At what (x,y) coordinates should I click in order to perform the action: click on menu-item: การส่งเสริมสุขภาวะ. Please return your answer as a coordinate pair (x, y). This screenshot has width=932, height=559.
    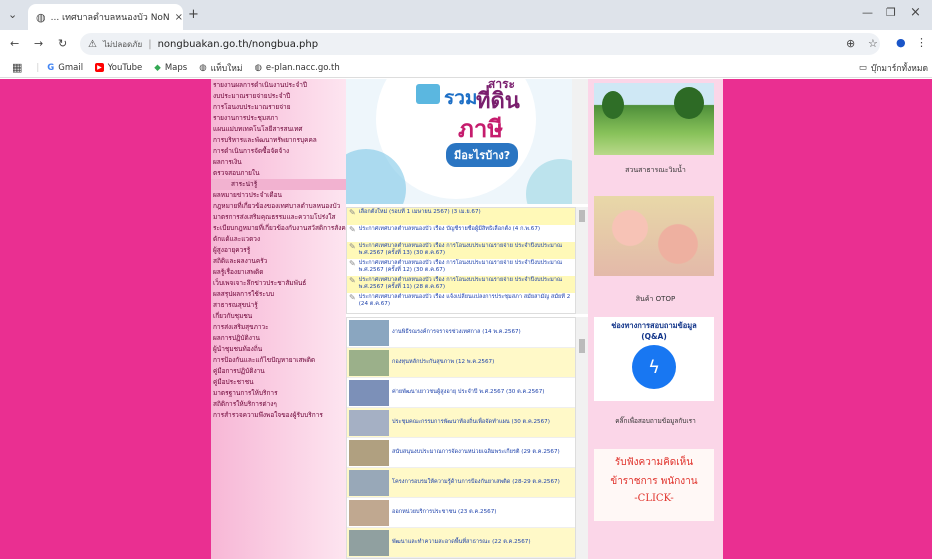
    Looking at the image, I should click on (278, 327).